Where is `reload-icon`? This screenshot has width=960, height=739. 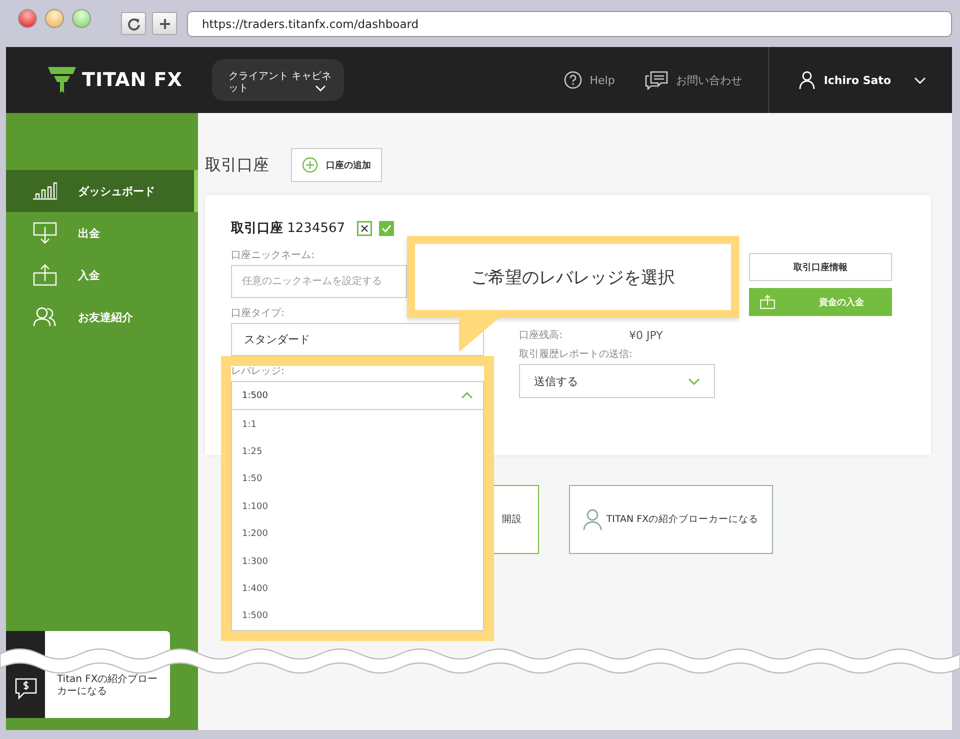 reload-icon is located at coordinates (133, 23).